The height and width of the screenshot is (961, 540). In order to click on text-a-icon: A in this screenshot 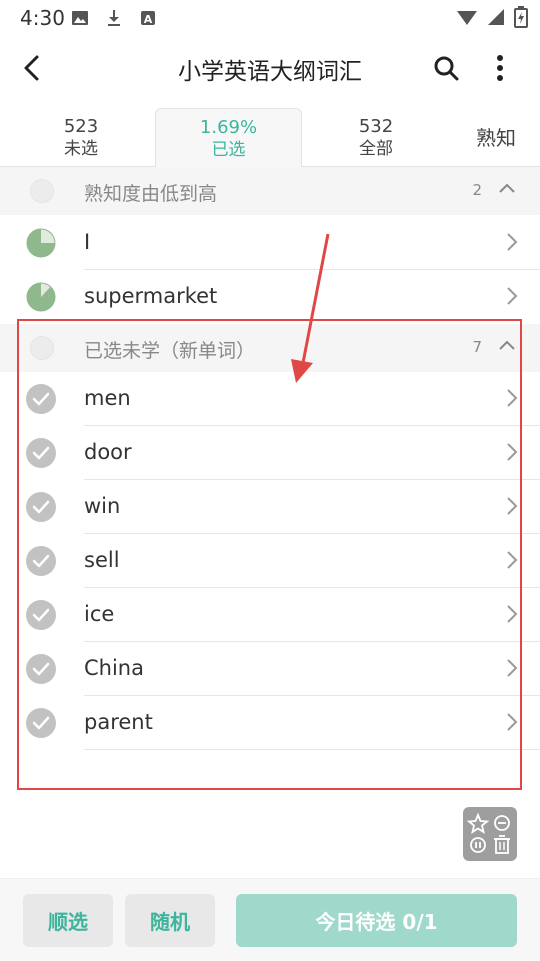, I will do `click(148, 18)`.